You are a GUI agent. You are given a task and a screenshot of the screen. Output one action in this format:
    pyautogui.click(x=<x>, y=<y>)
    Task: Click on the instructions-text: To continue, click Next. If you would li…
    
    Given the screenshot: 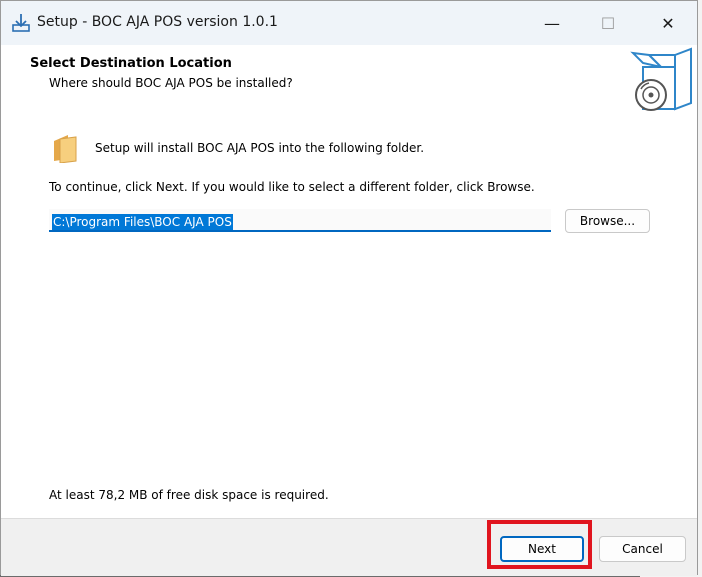 What is the action you would take?
    pyautogui.click(x=292, y=187)
    